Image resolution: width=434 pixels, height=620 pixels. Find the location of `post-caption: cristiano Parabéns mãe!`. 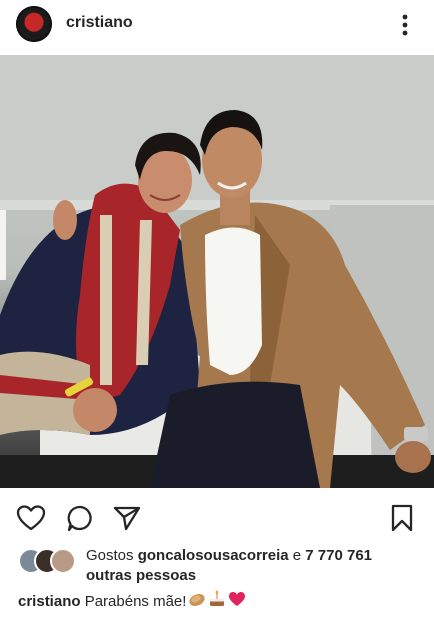

post-caption: cristiano Parabéns mãe! is located at coordinates (132, 602).